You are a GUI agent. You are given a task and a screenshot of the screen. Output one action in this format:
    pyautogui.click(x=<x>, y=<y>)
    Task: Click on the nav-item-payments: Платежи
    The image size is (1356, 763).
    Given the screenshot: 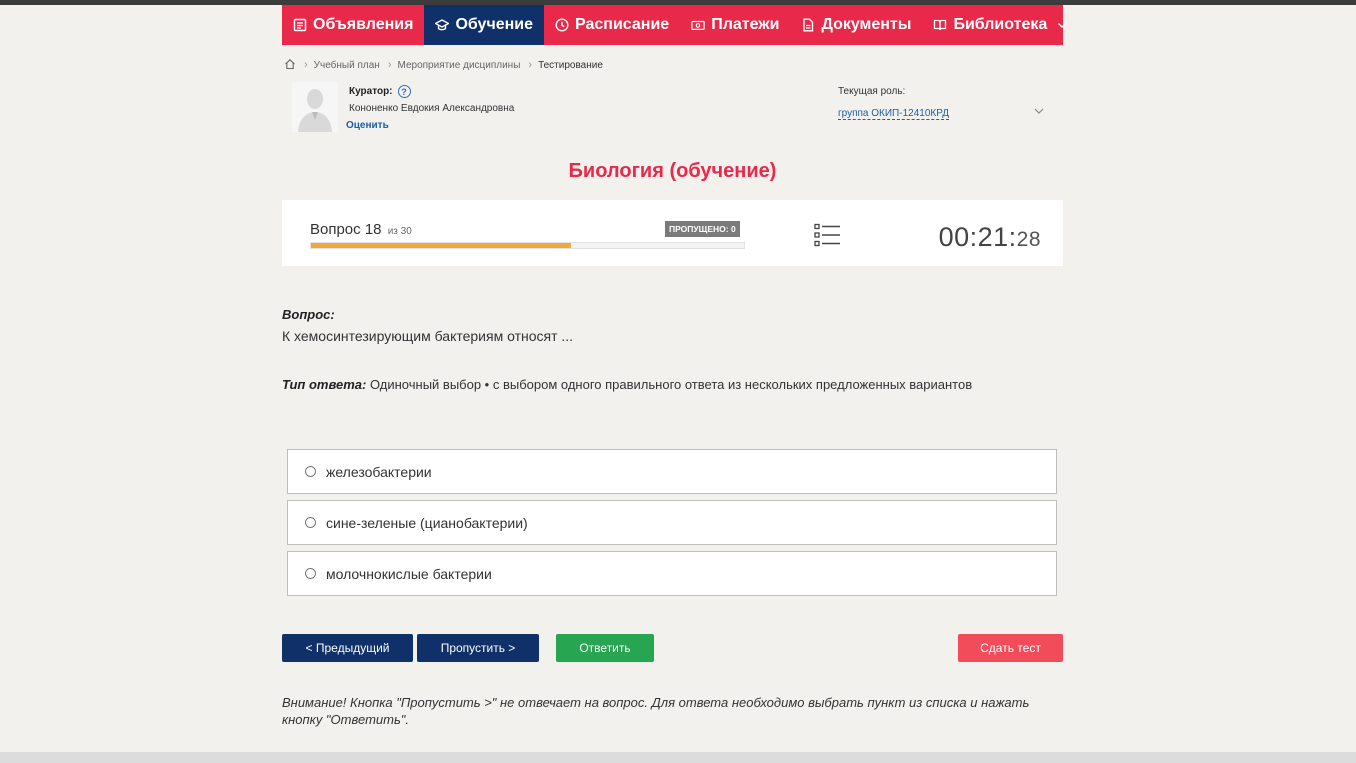 What is the action you would take?
    pyautogui.click(x=735, y=25)
    